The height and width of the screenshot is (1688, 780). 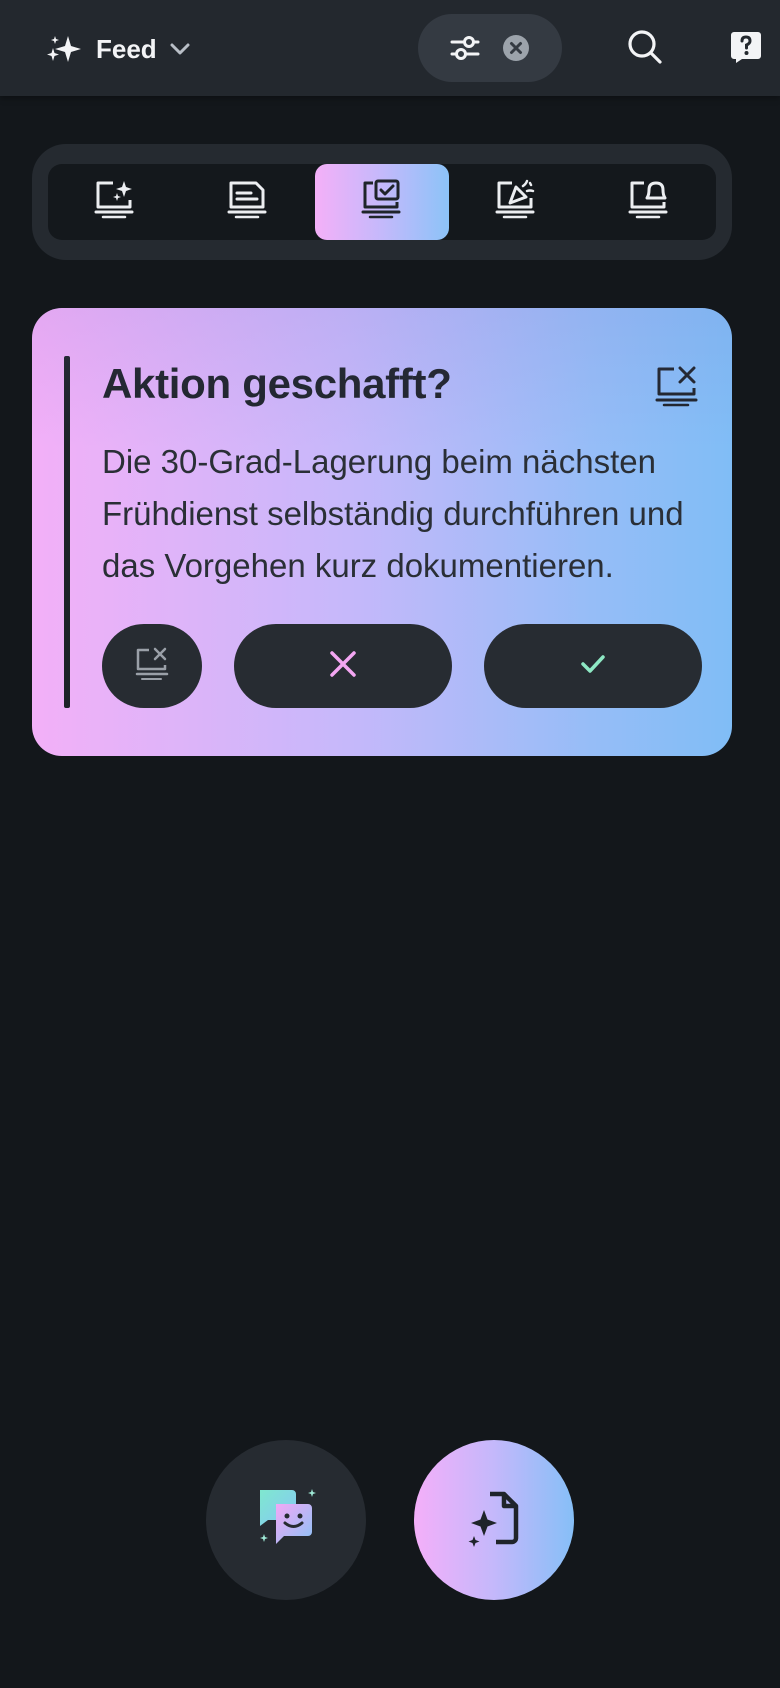 What do you see at coordinates (465, 48) in the screenshot?
I see `filter-sliders-icon` at bounding box center [465, 48].